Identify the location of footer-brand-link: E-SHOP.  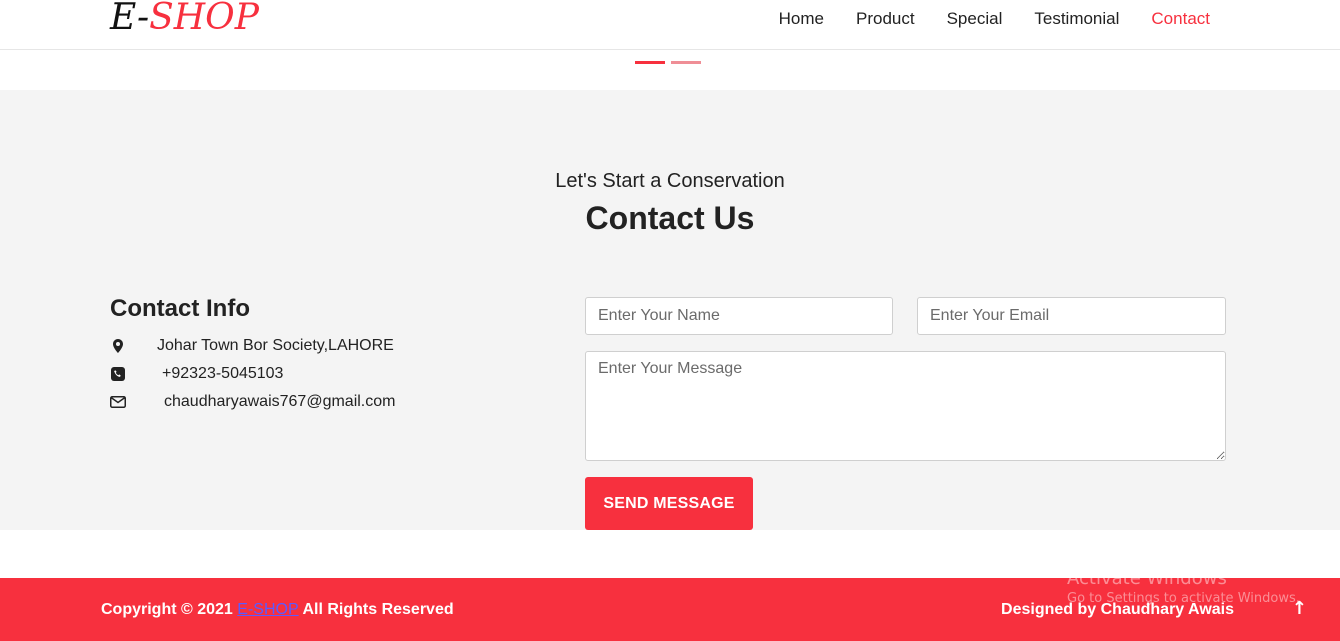
(267, 609).